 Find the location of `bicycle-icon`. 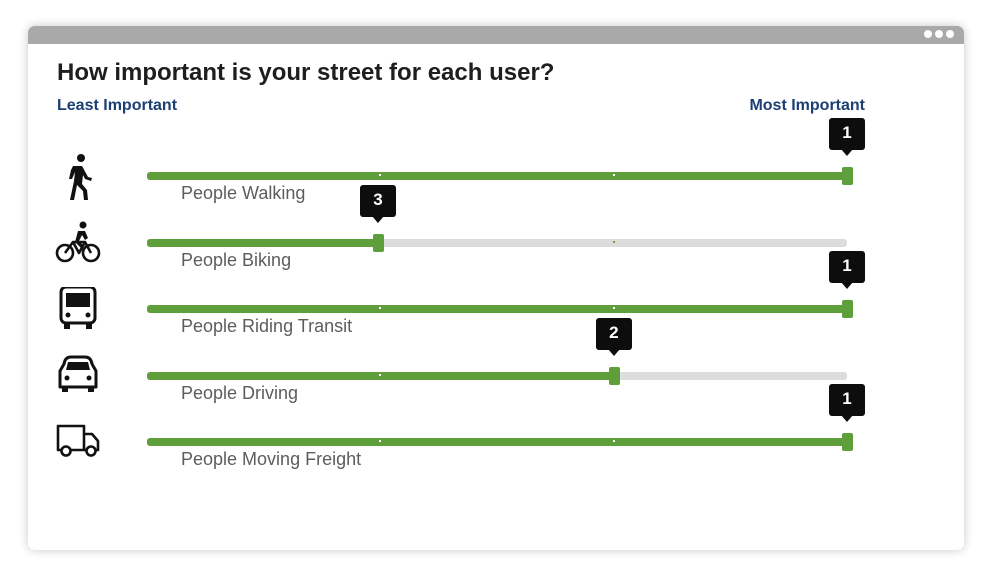

bicycle-icon is located at coordinates (78, 242).